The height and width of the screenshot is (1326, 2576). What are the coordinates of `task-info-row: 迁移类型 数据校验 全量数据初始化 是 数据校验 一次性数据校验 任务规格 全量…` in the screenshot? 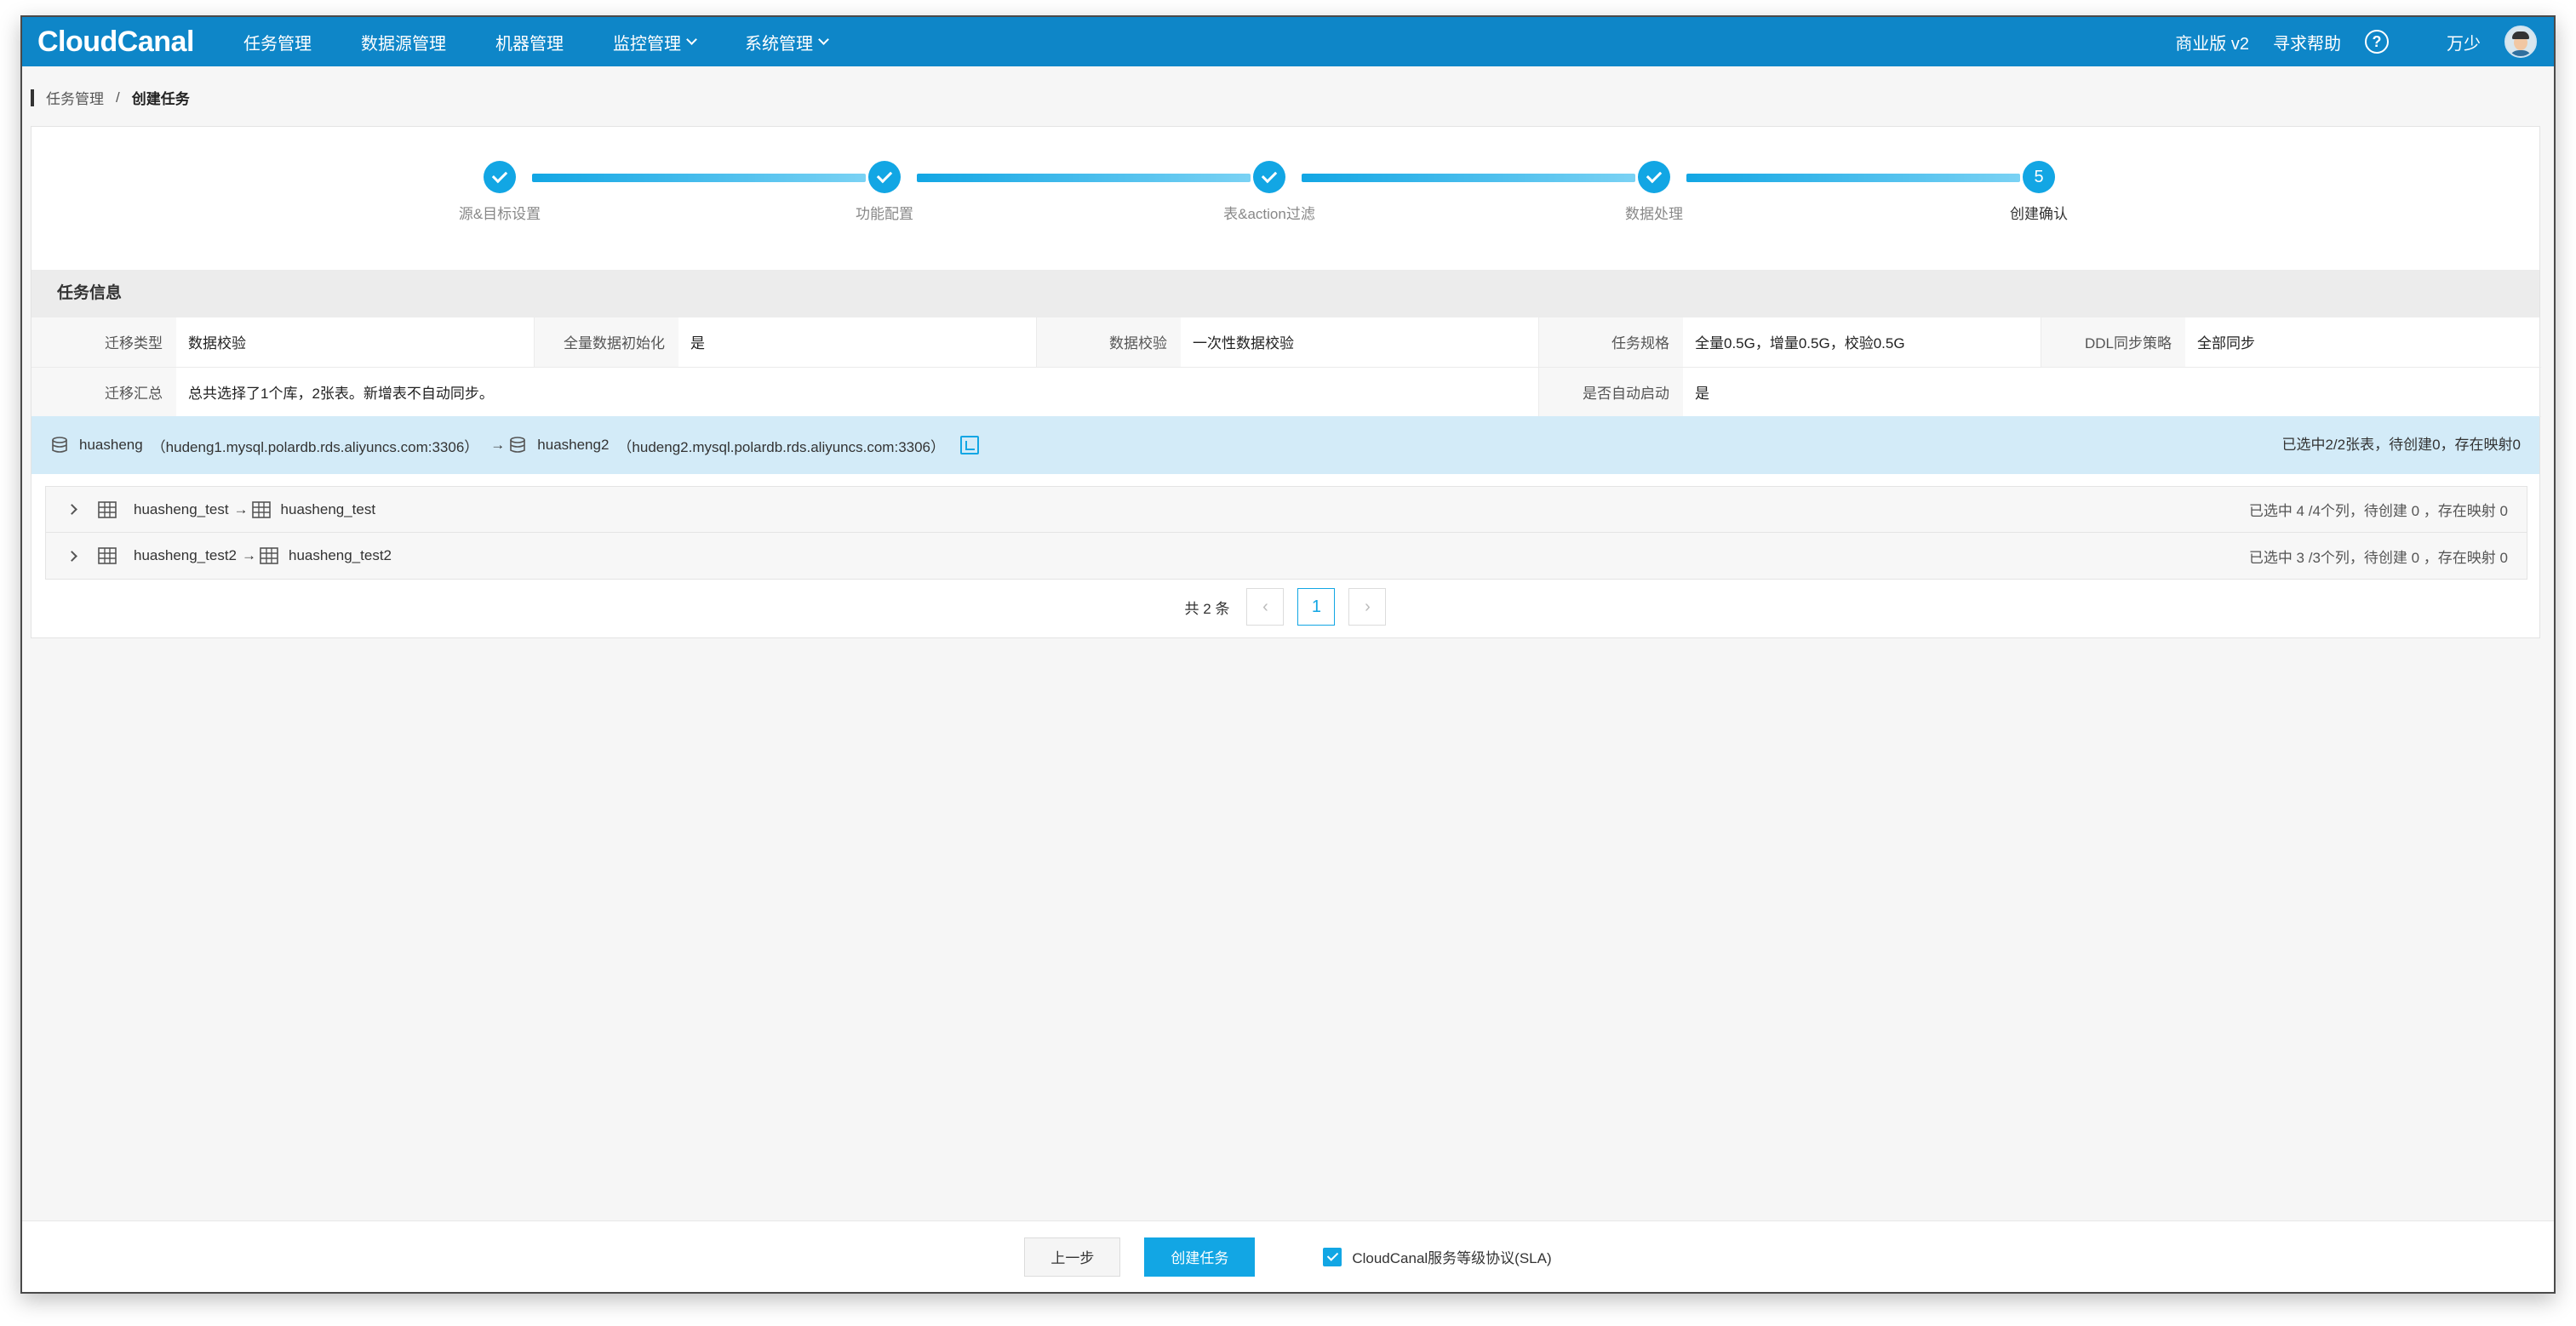 It's located at (1286, 342).